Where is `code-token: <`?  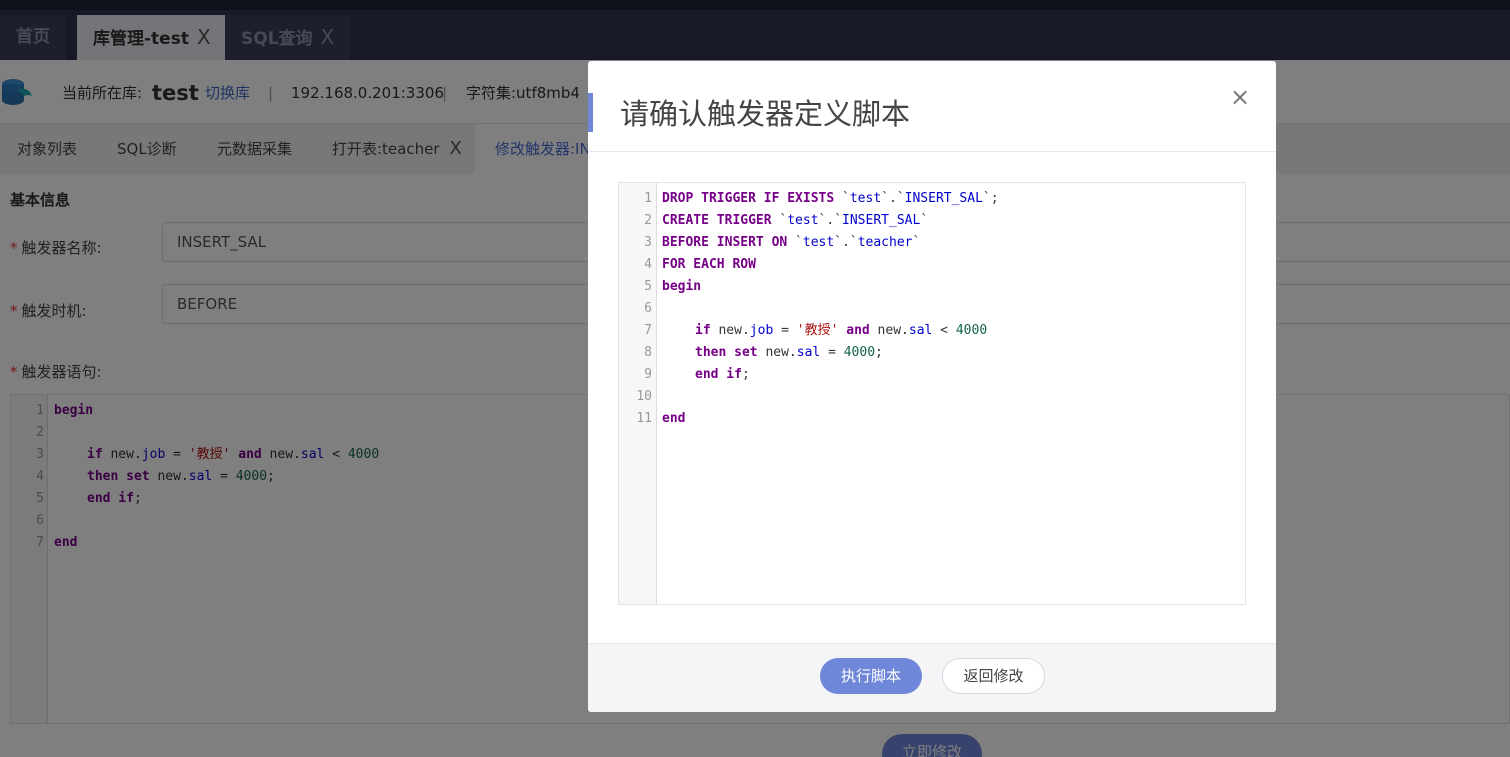 code-token: < is located at coordinates (944, 330).